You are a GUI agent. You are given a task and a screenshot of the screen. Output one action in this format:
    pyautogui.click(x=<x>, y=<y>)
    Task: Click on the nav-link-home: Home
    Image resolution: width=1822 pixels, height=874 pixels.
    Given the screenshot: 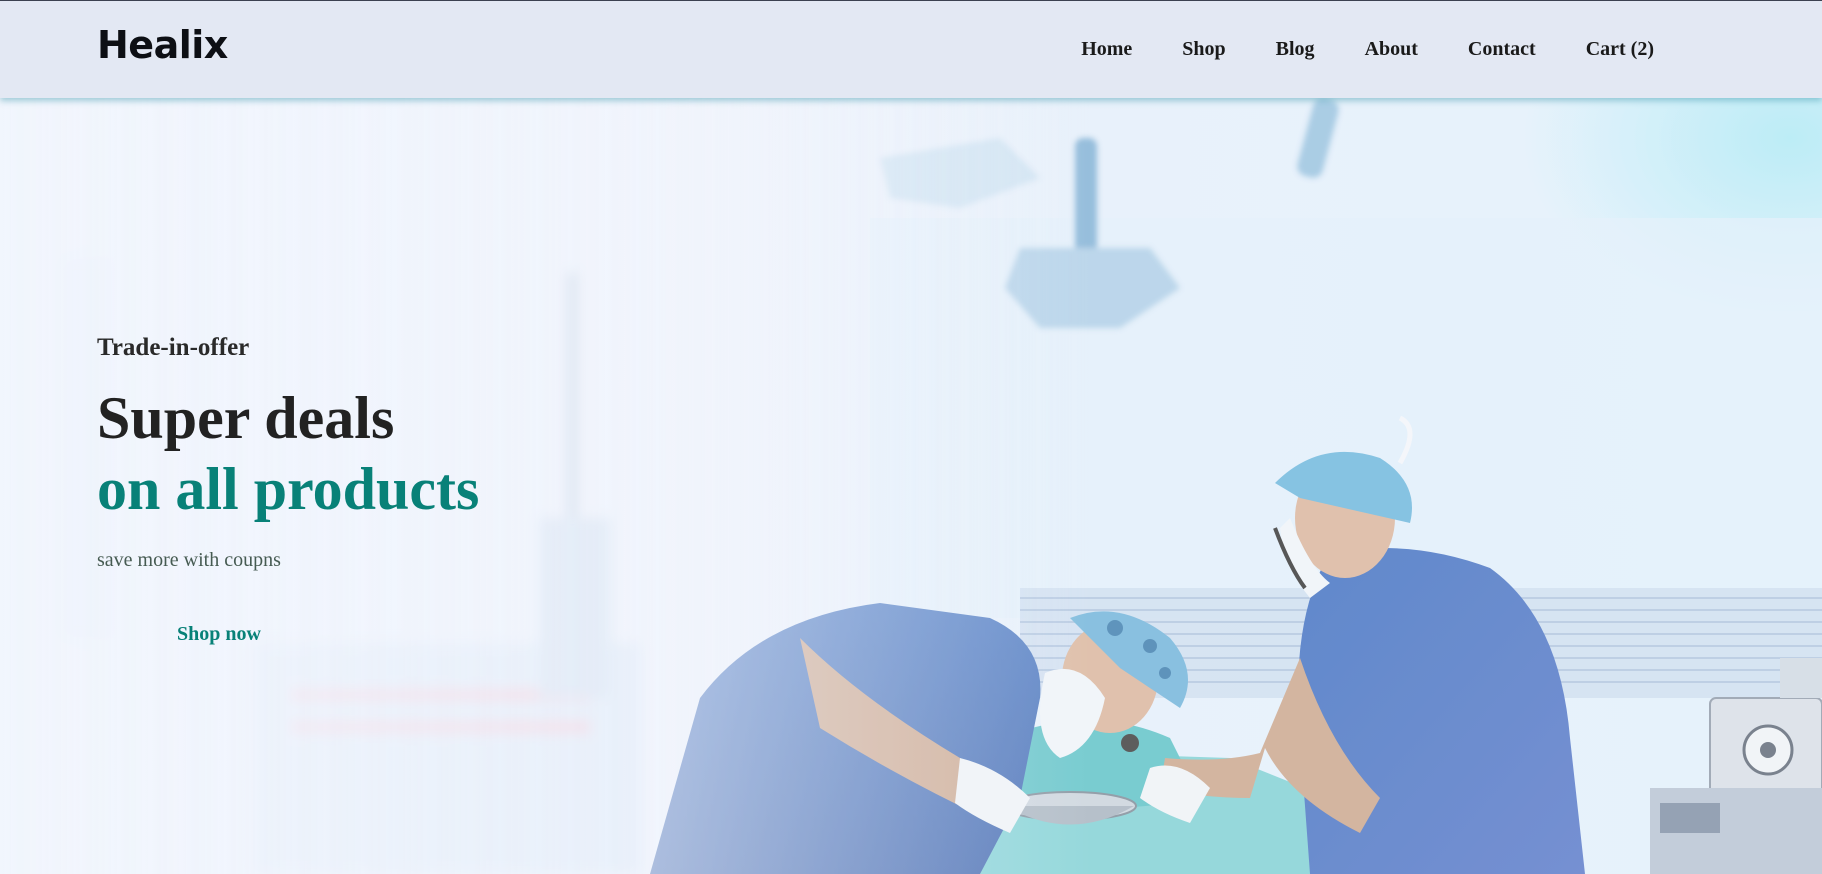 What is the action you would take?
    pyautogui.click(x=1106, y=49)
    